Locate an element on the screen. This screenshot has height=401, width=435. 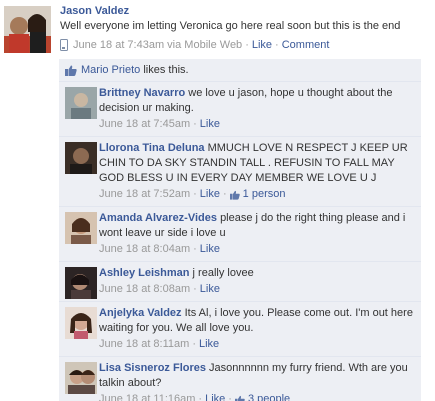
comment-button: Comment is located at coordinates (306, 45).